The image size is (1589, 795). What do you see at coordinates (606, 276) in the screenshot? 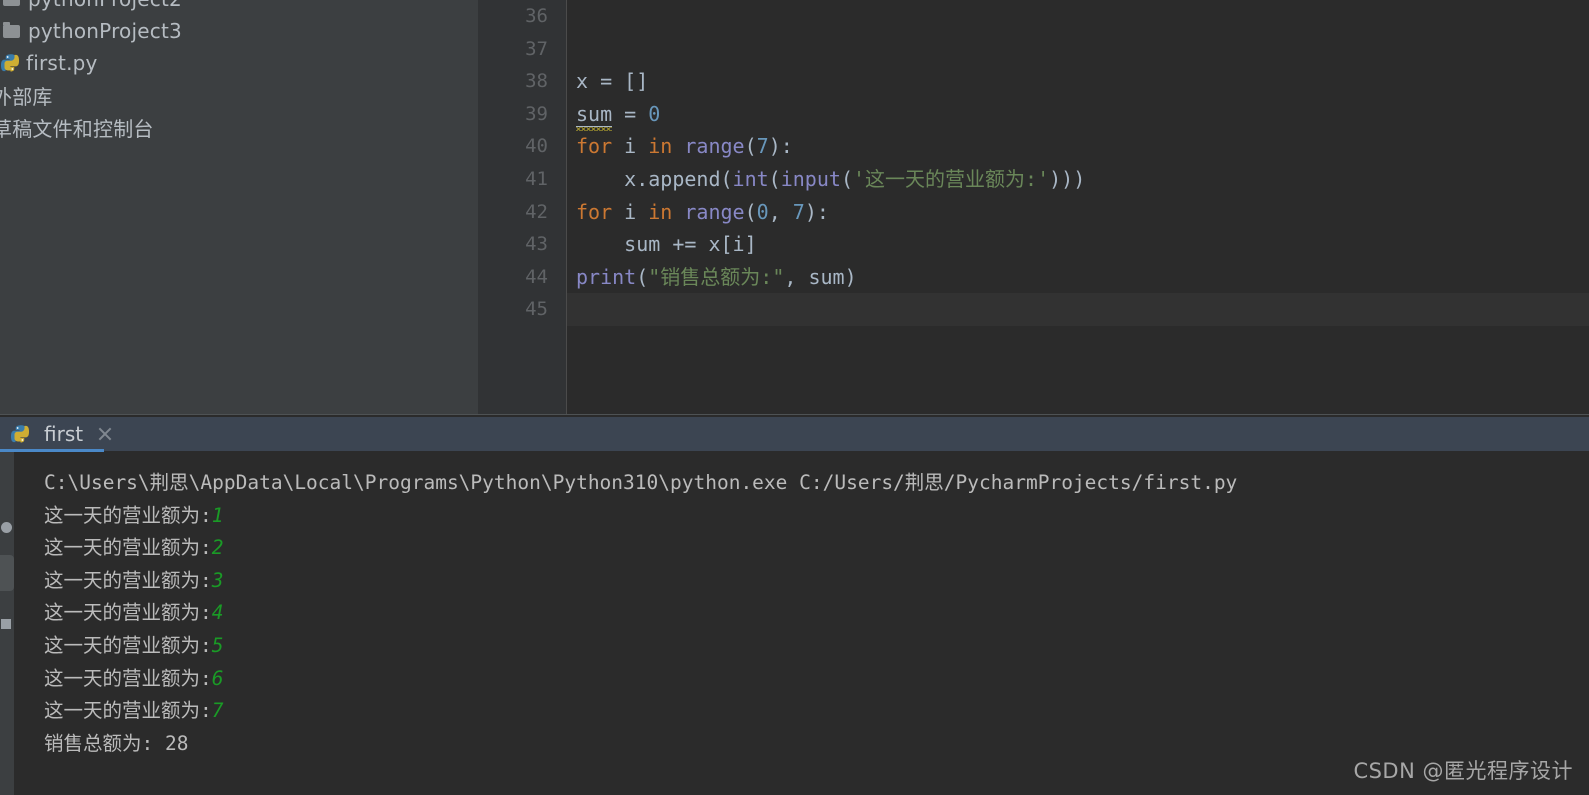
I see `code-token: print` at bounding box center [606, 276].